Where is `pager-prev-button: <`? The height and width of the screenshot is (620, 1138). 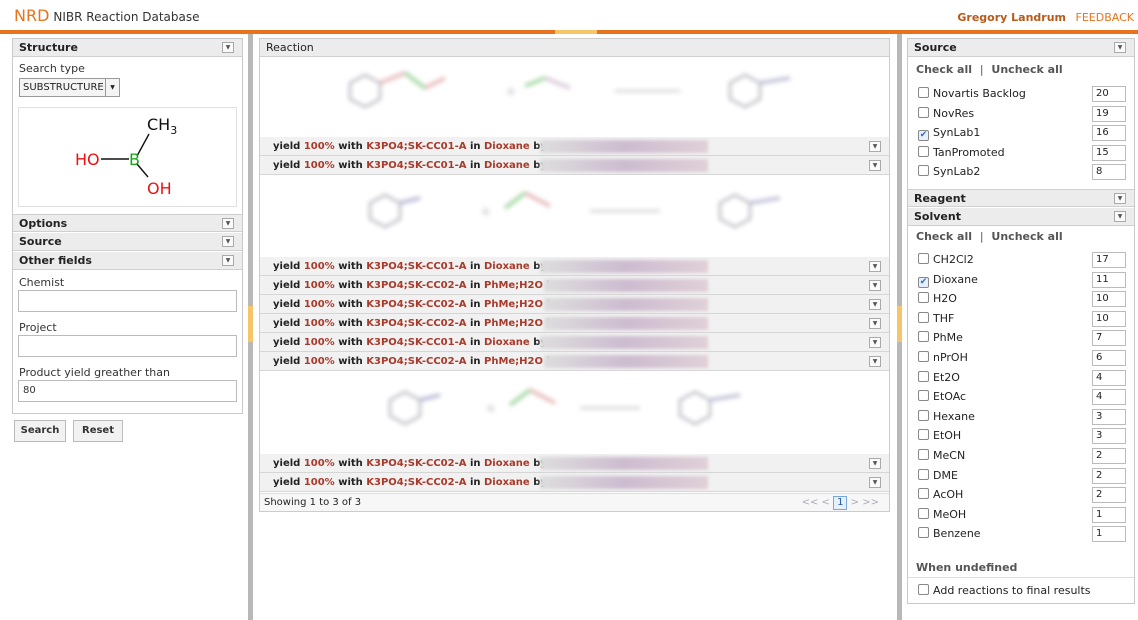
pager-prev-button: < is located at coordinates (826, 502).